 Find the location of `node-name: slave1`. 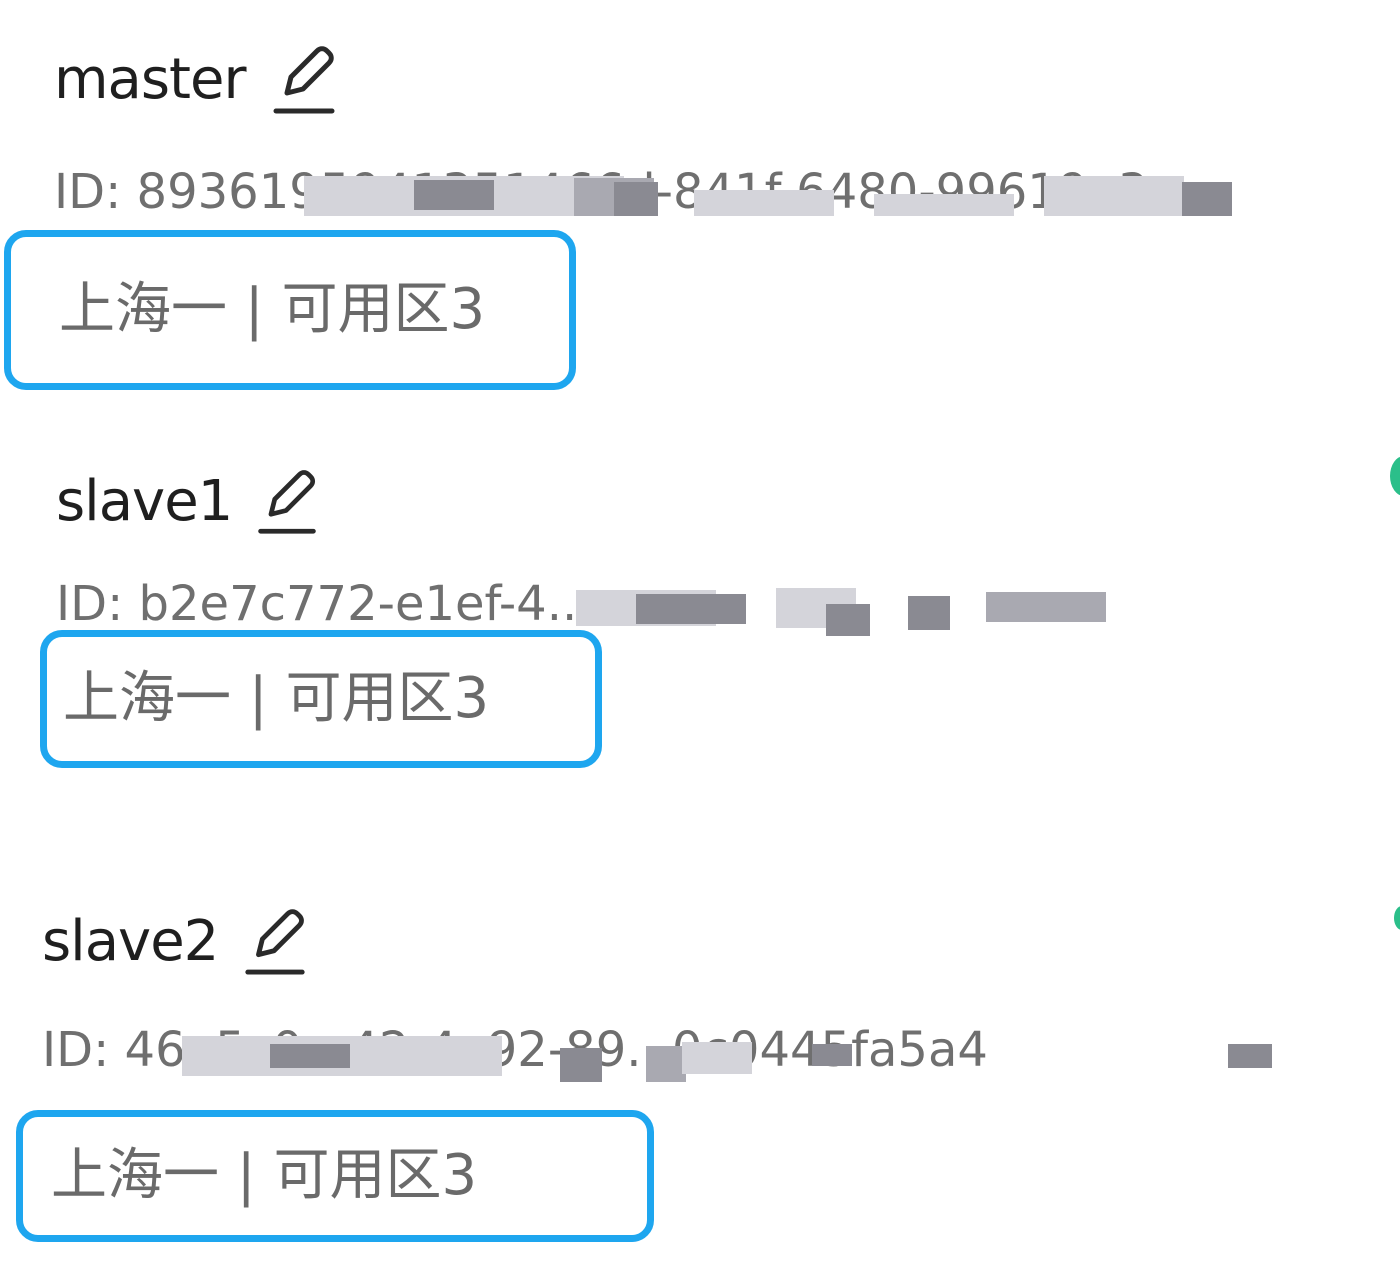

node-name: slave1 is located at coordinates (144, 501).